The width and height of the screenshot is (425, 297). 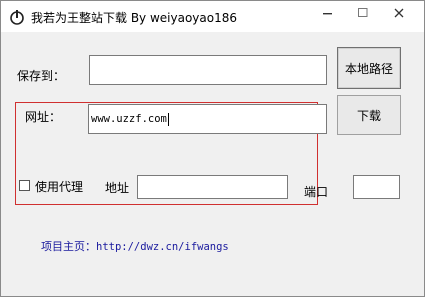 I want to click on homepage-link: 项目主页：http://dwz.cn/ifwangs, so click(x=135, y=246).